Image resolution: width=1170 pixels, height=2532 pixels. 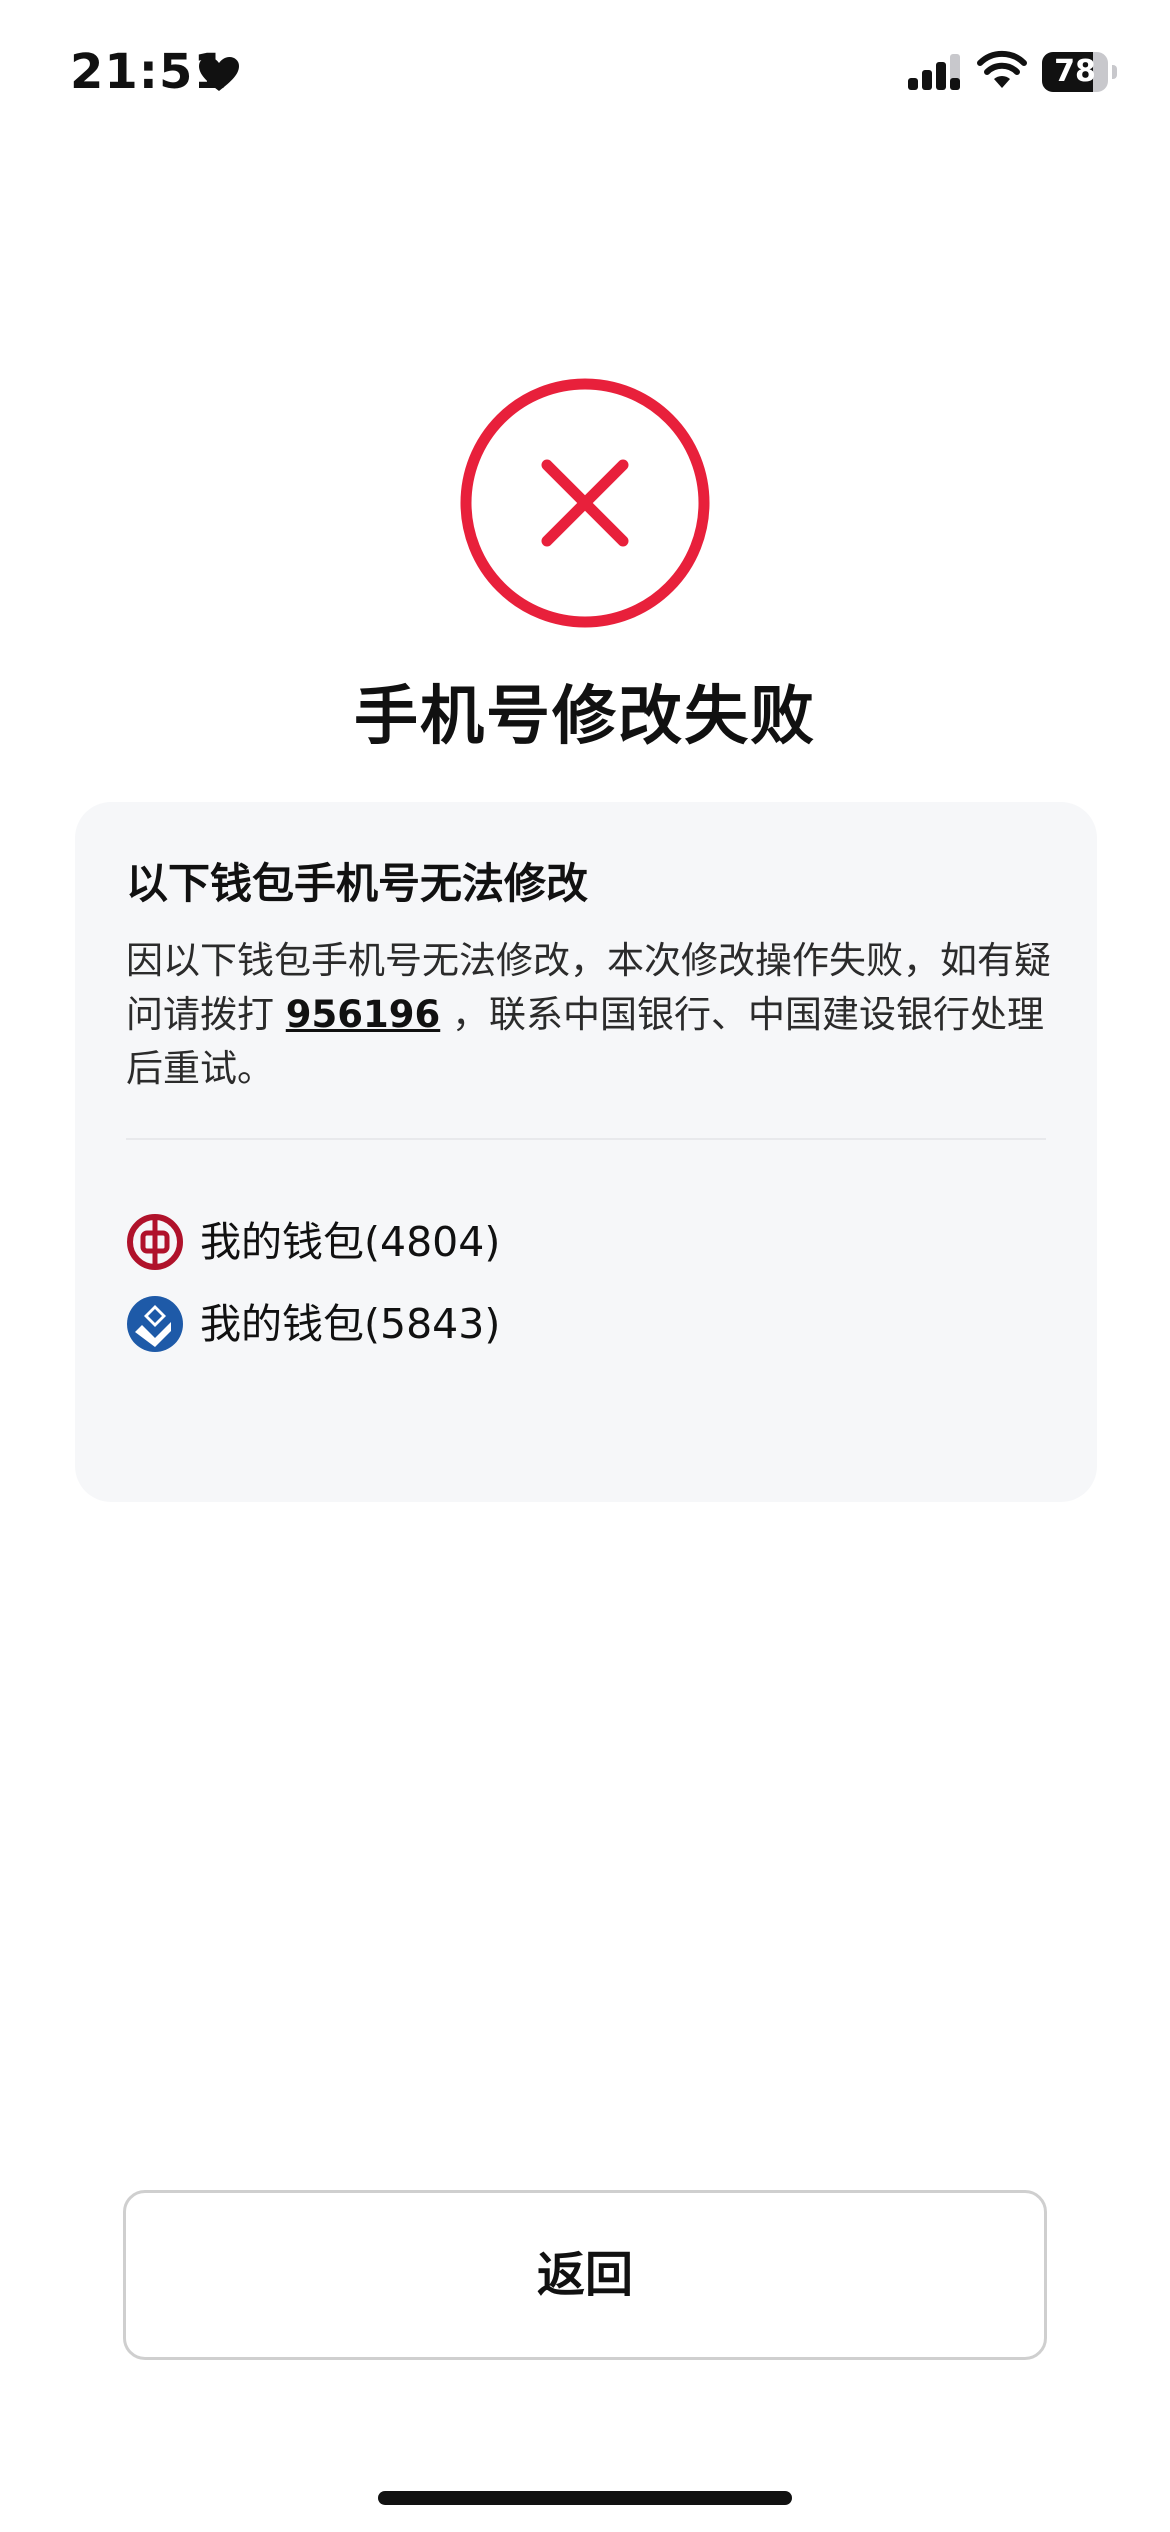 I want to click on page-title: 手机号修改失败, so click(x=585, y=717).